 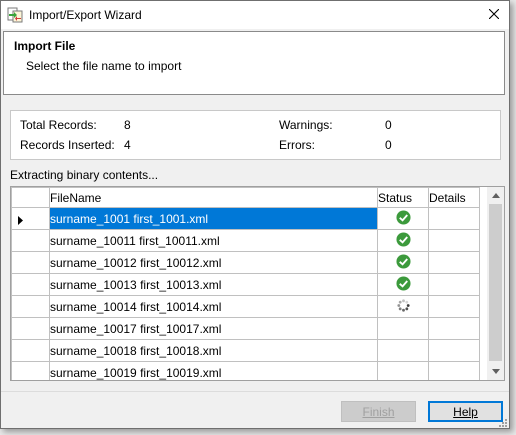 What do you see at coordinates (495, 195) in the screenshot?
I see `scroll-up-icon` at bounding box center [495, 195].